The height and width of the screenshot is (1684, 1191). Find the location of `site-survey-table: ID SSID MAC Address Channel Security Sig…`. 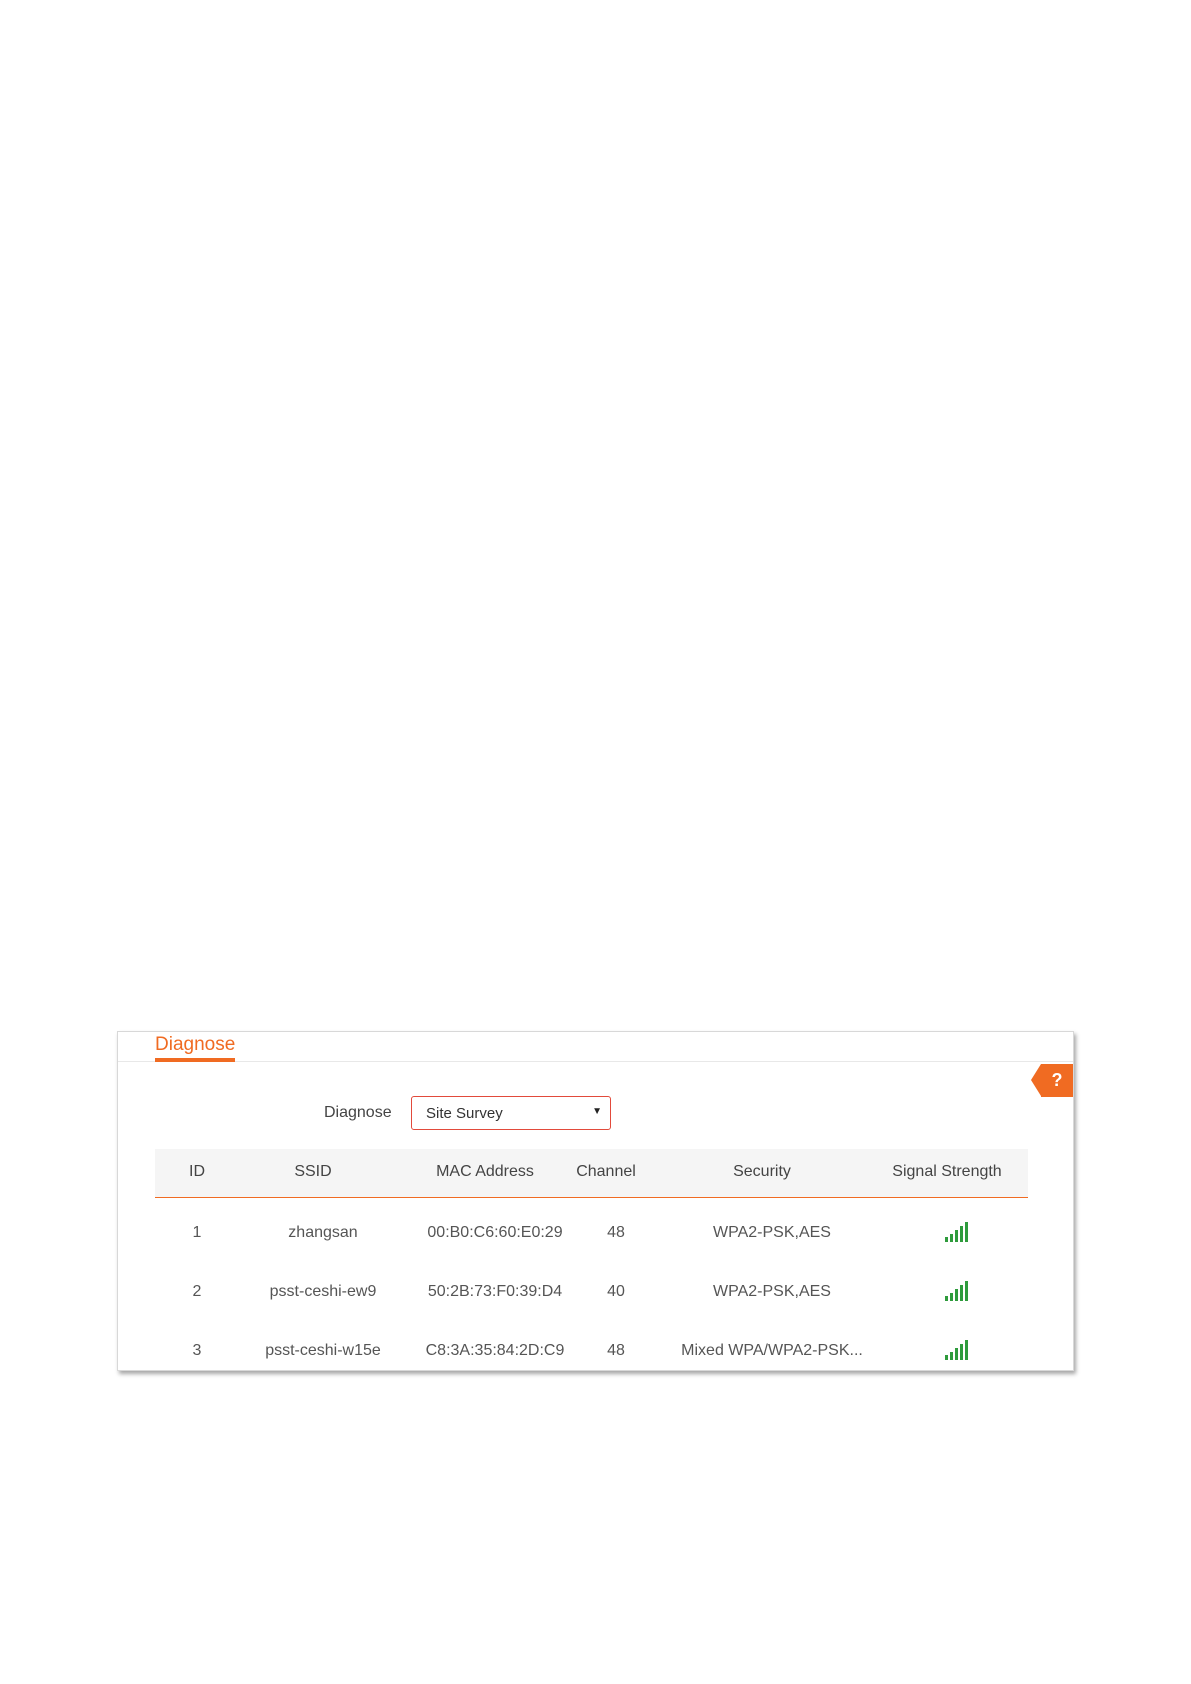

site-survey-table: ID SSID MAC Address Channel Security Sig… is located at coordinates (591, 1262).